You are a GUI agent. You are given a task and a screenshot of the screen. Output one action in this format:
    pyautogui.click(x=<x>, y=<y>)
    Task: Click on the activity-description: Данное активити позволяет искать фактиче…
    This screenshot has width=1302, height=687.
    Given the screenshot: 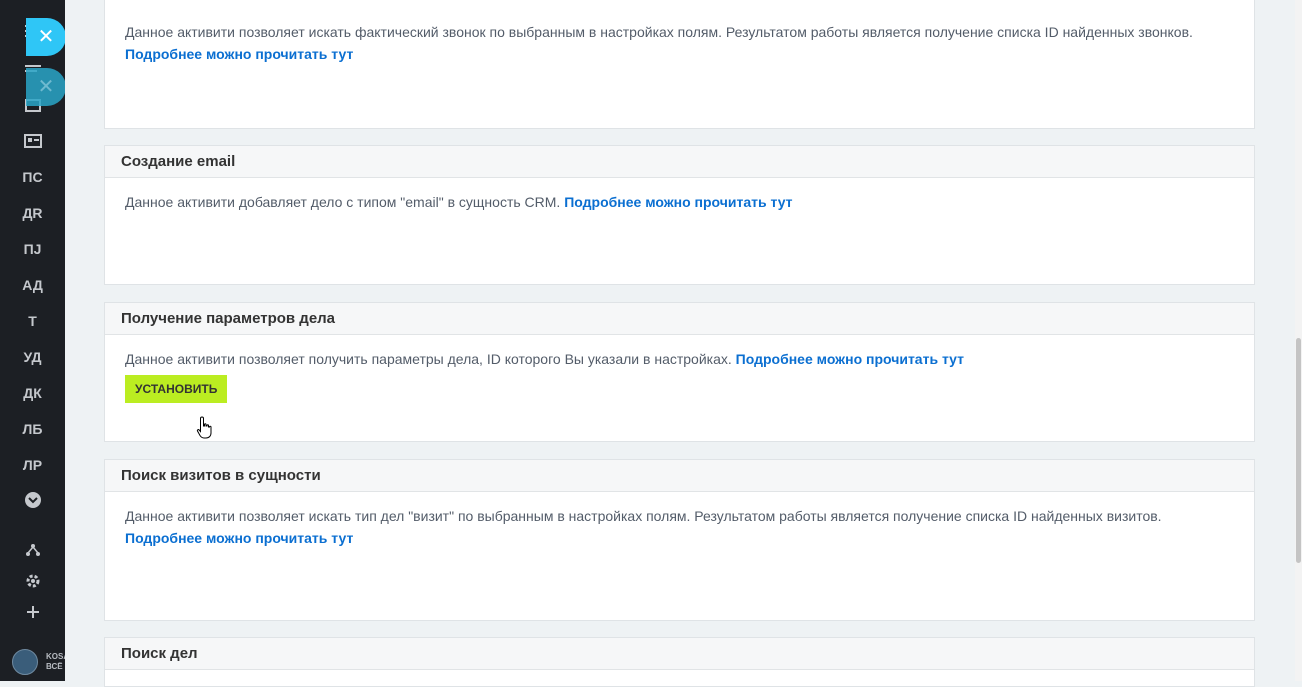 What is the action you would take?
    pyautogui.click(x=659, y=32)
    